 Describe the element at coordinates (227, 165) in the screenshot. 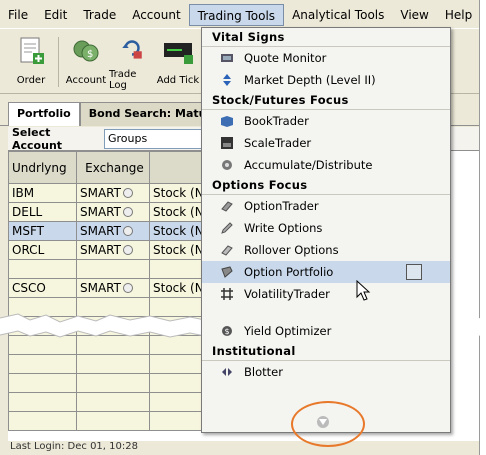

I see `accumulate-icon` at that location.